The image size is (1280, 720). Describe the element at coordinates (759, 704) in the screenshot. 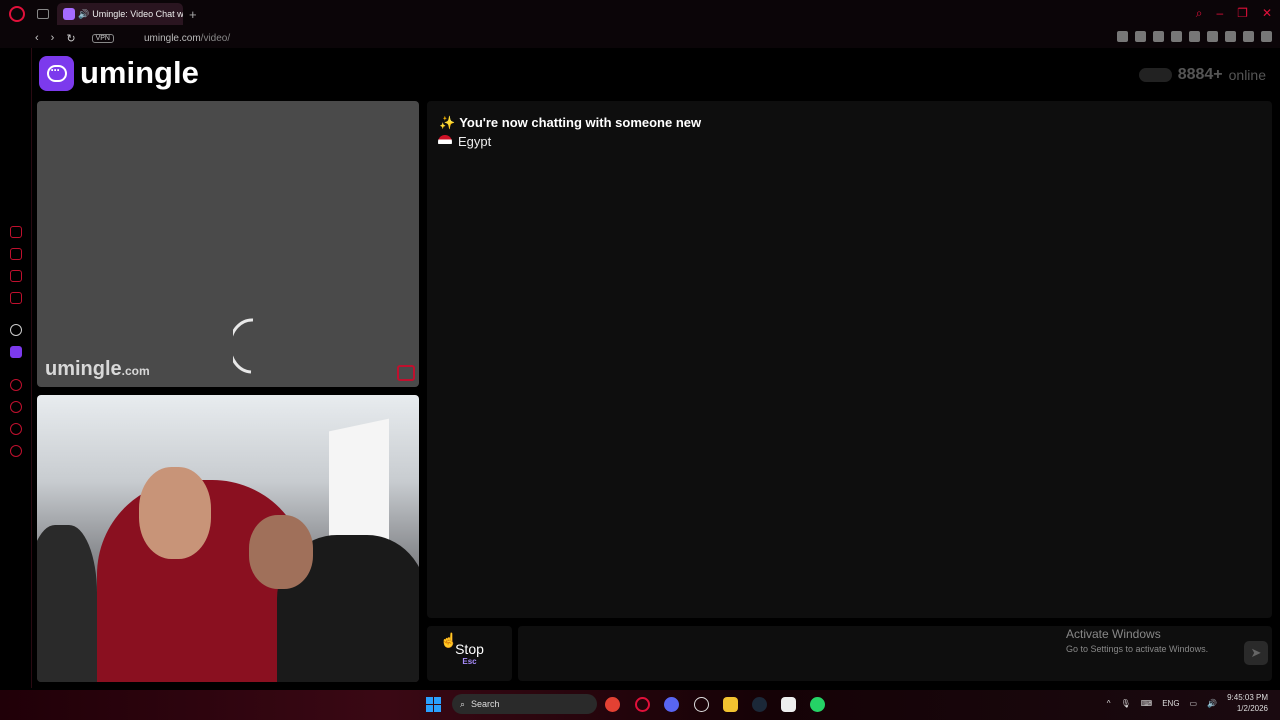

I see `steam-icon` at that location.